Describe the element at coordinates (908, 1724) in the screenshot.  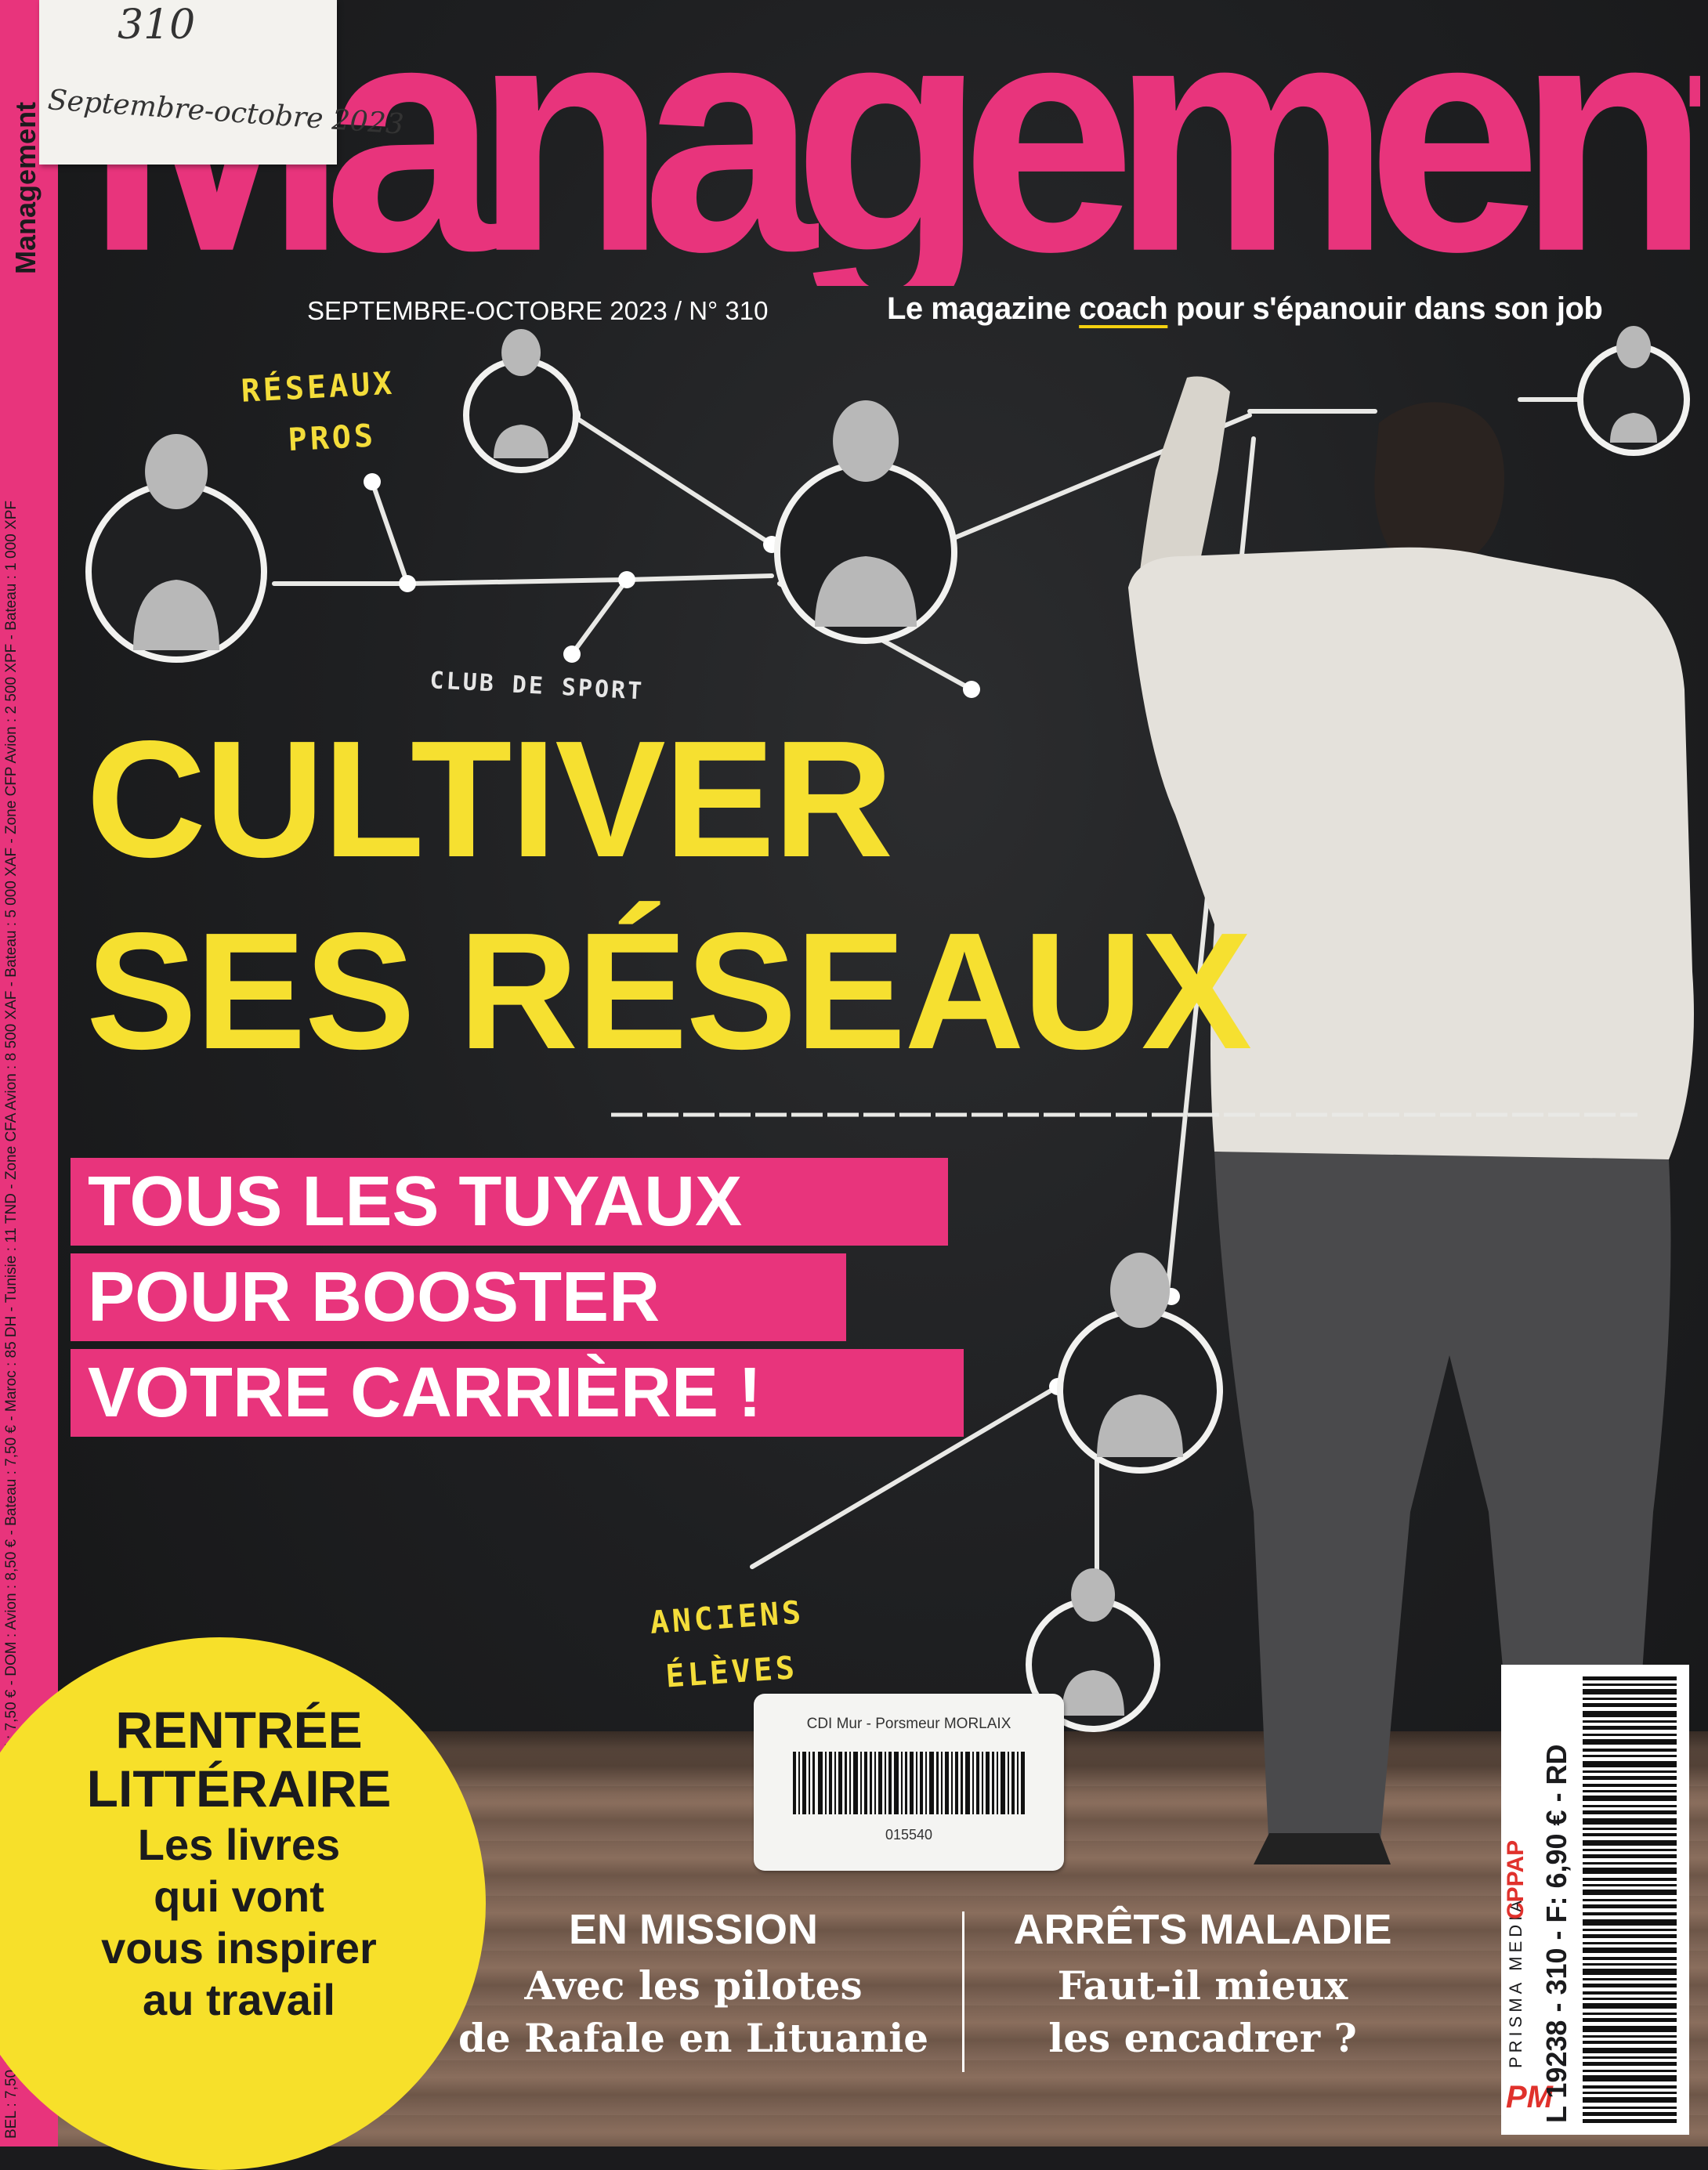
I see `library-name: CDI Mur - Porsmeur MORLAIX` at that location.